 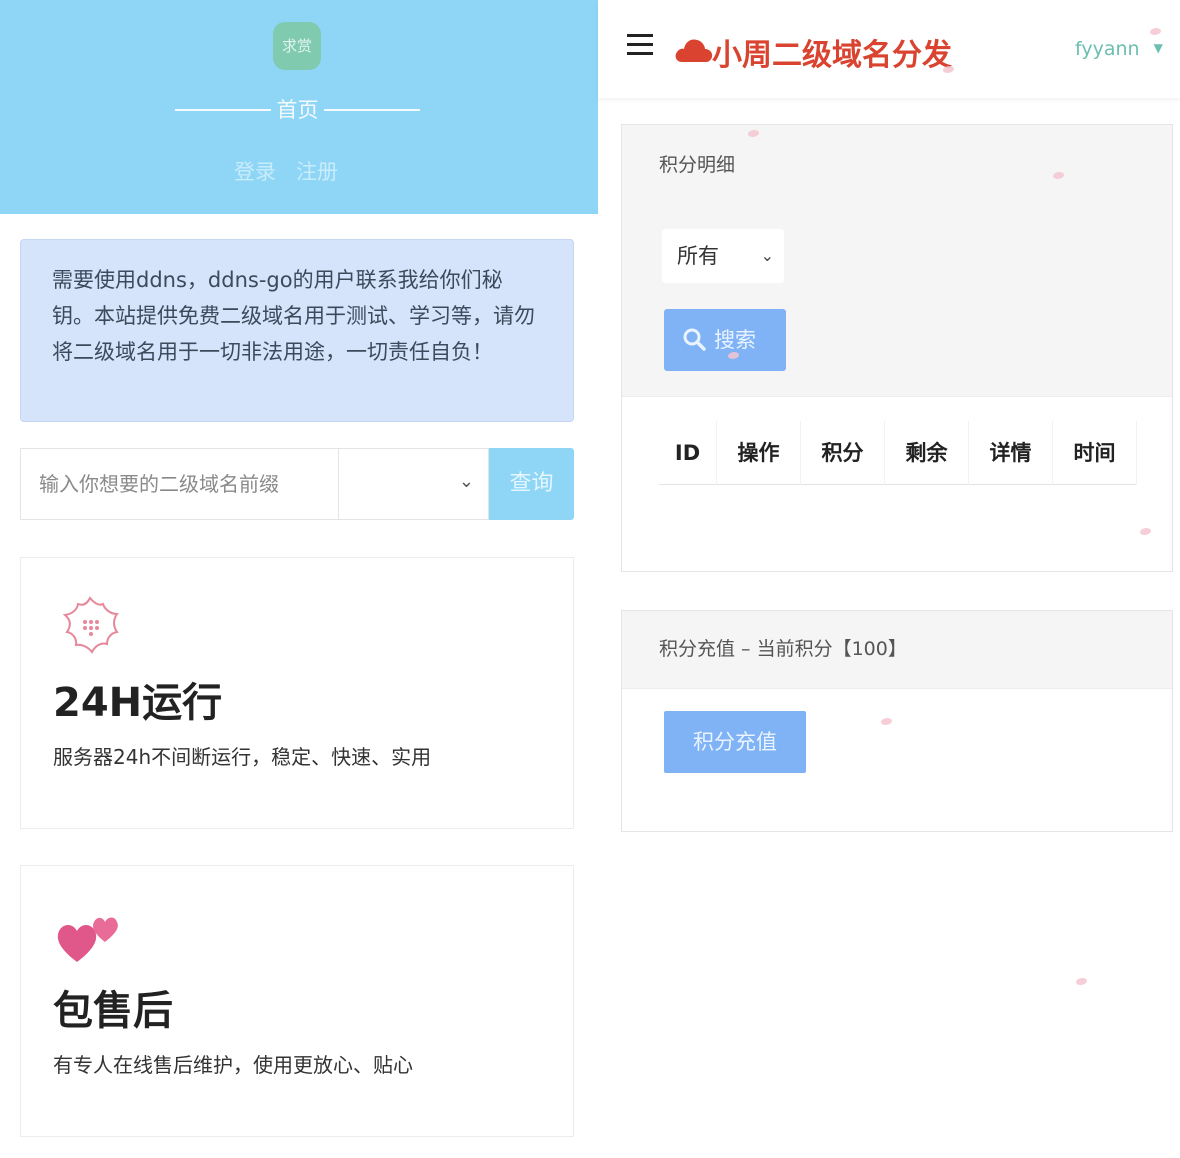 I want to click on hero-banner: 求赏 首页 登录 注册, so click(x=299, y=107).